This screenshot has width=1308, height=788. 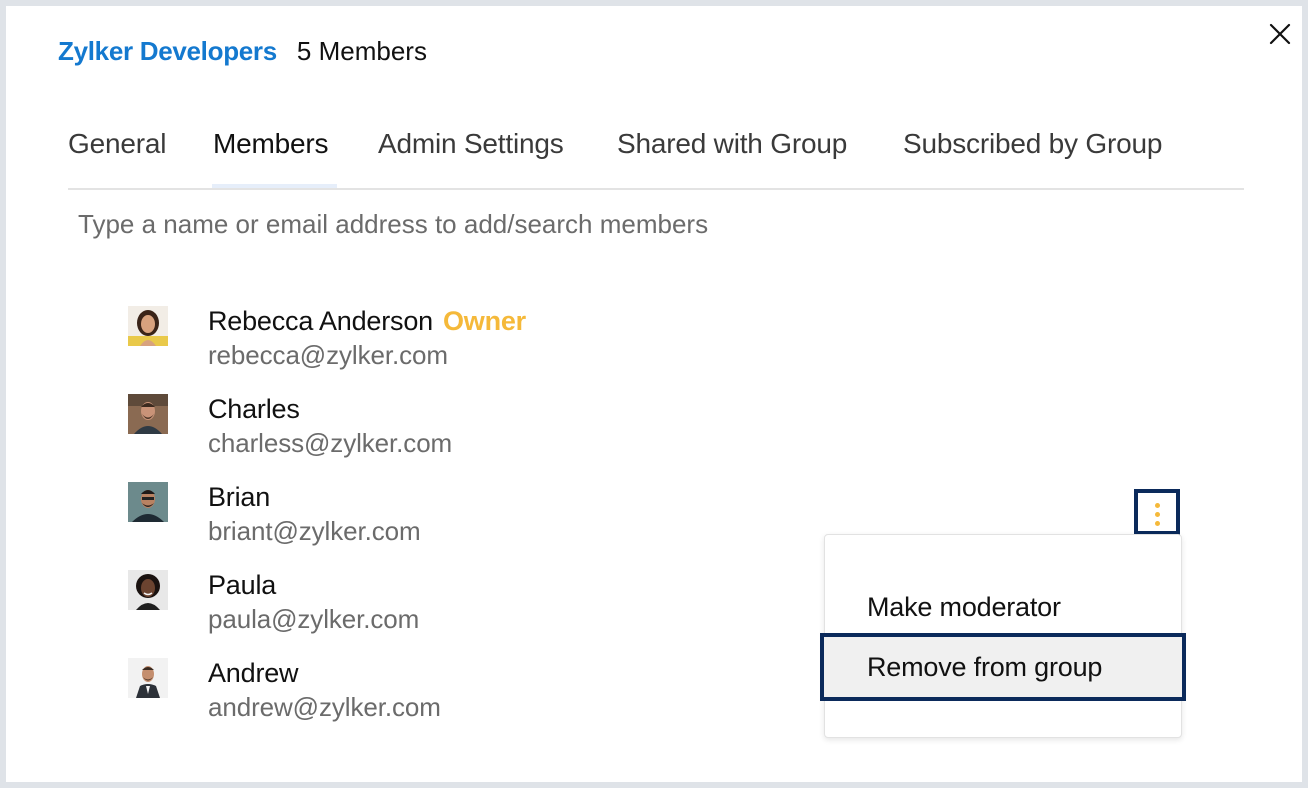 I want to click on tab-subscribed-by-group: Subscribed by Group, so click(x=1032, y=144).